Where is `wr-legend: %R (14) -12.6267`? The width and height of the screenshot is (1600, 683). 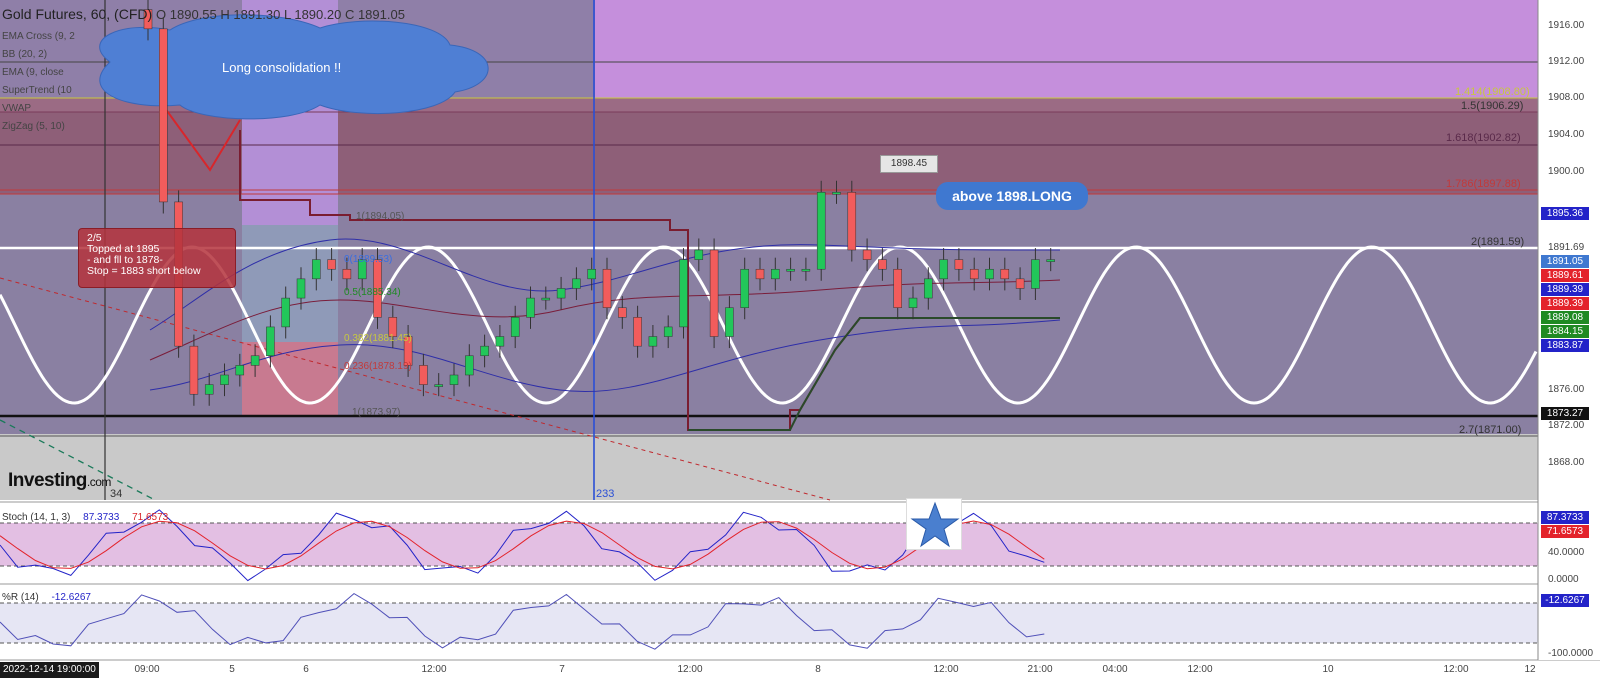 wr-legend: %R (14) -12.6267 is located at coordinates (46, 597).